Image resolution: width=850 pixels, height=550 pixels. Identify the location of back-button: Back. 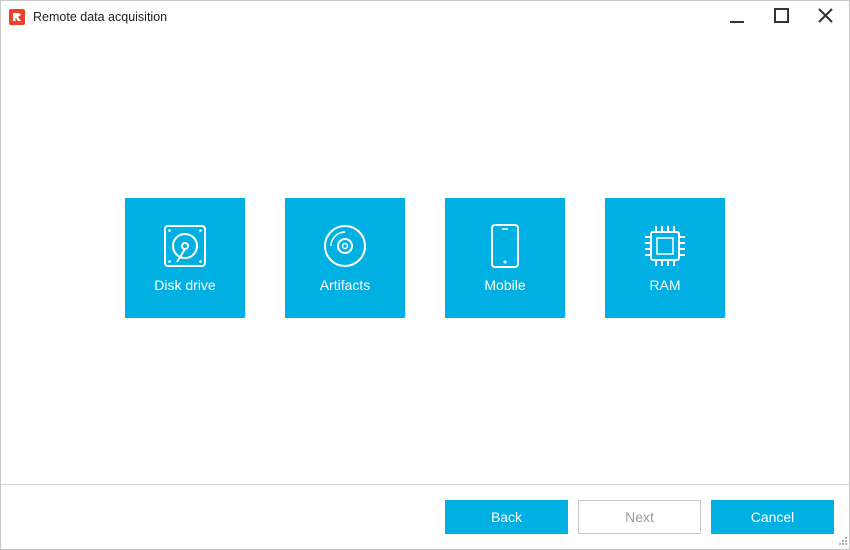
(506, 517).